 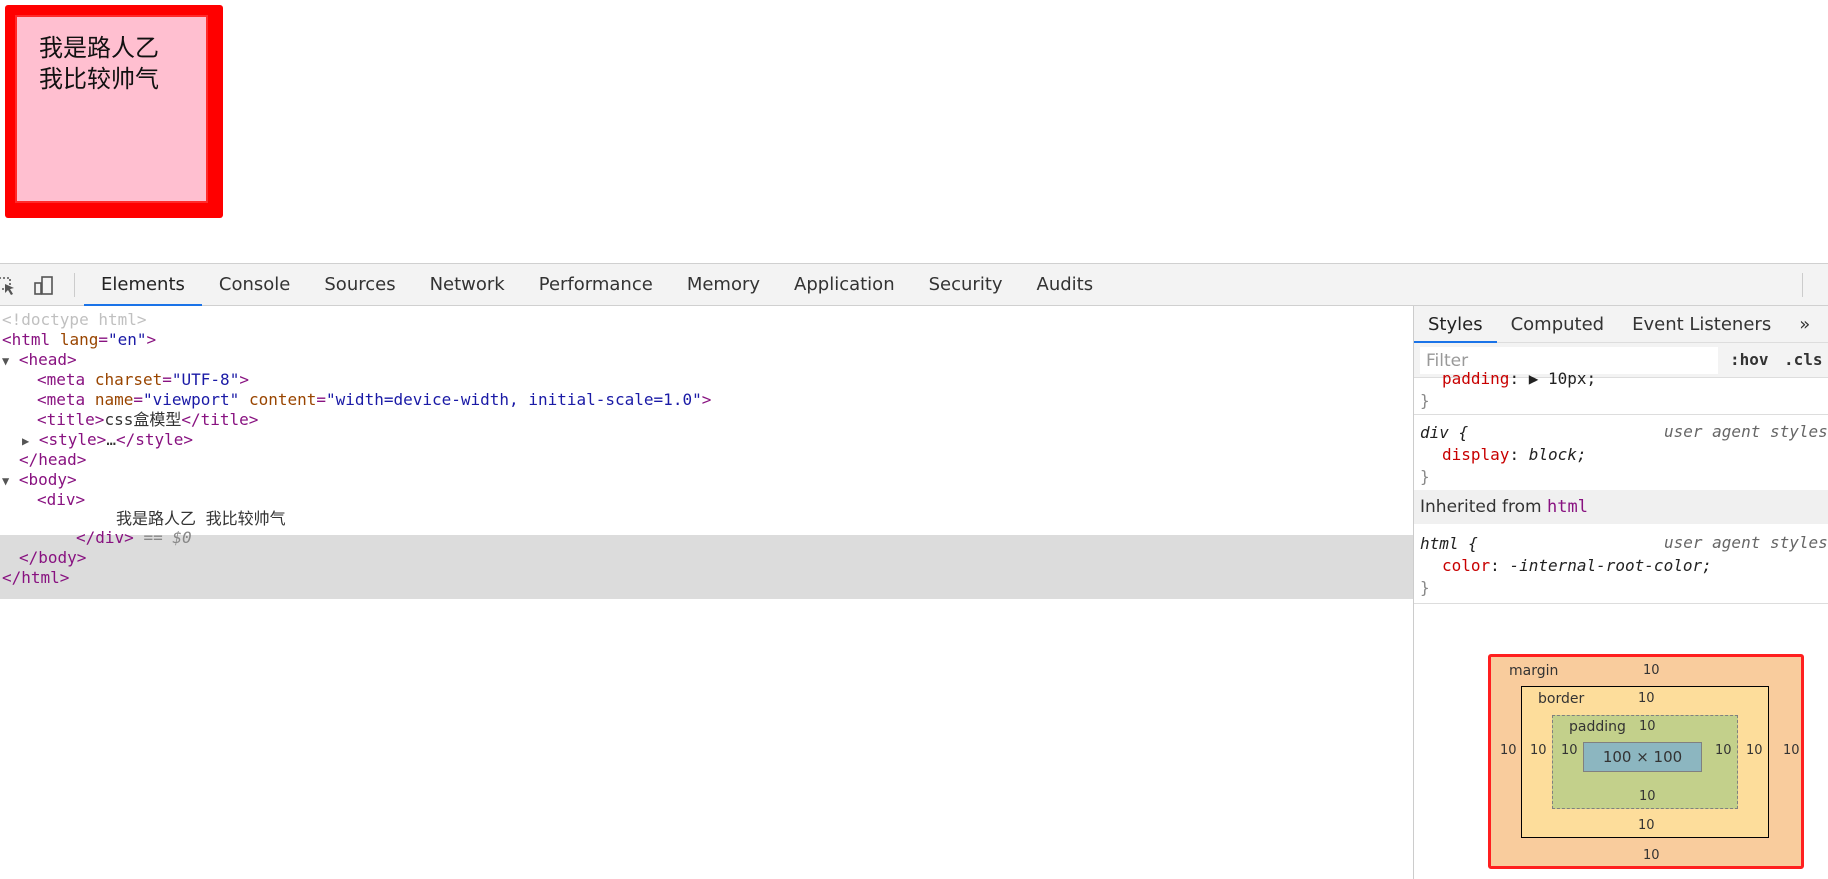 What do you see at coordinates (205, 379) in the screenshot?
I see `meta-attr-value: "UTF-8"` at bounding box center [205, 379].